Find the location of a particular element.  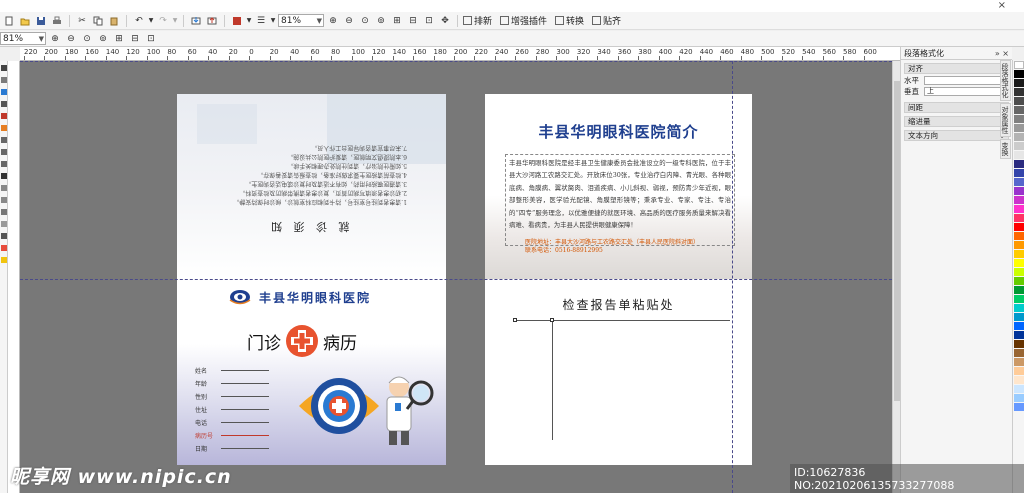

vertical-scrollbar is located at coordinates (896, 277).